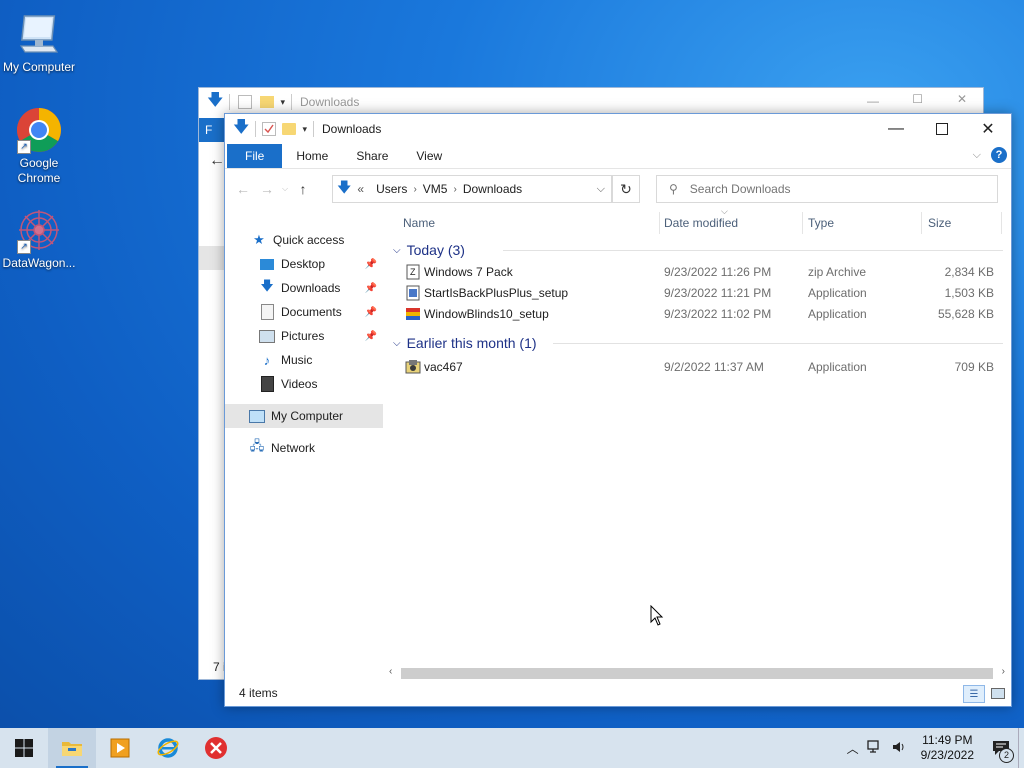 Image resolution: width=1024 pixels, height=768 pixels. What do you see at coordinates (255, 156) in the screenshot?
I see `tab-file: File` at bounding box center [255, 156].